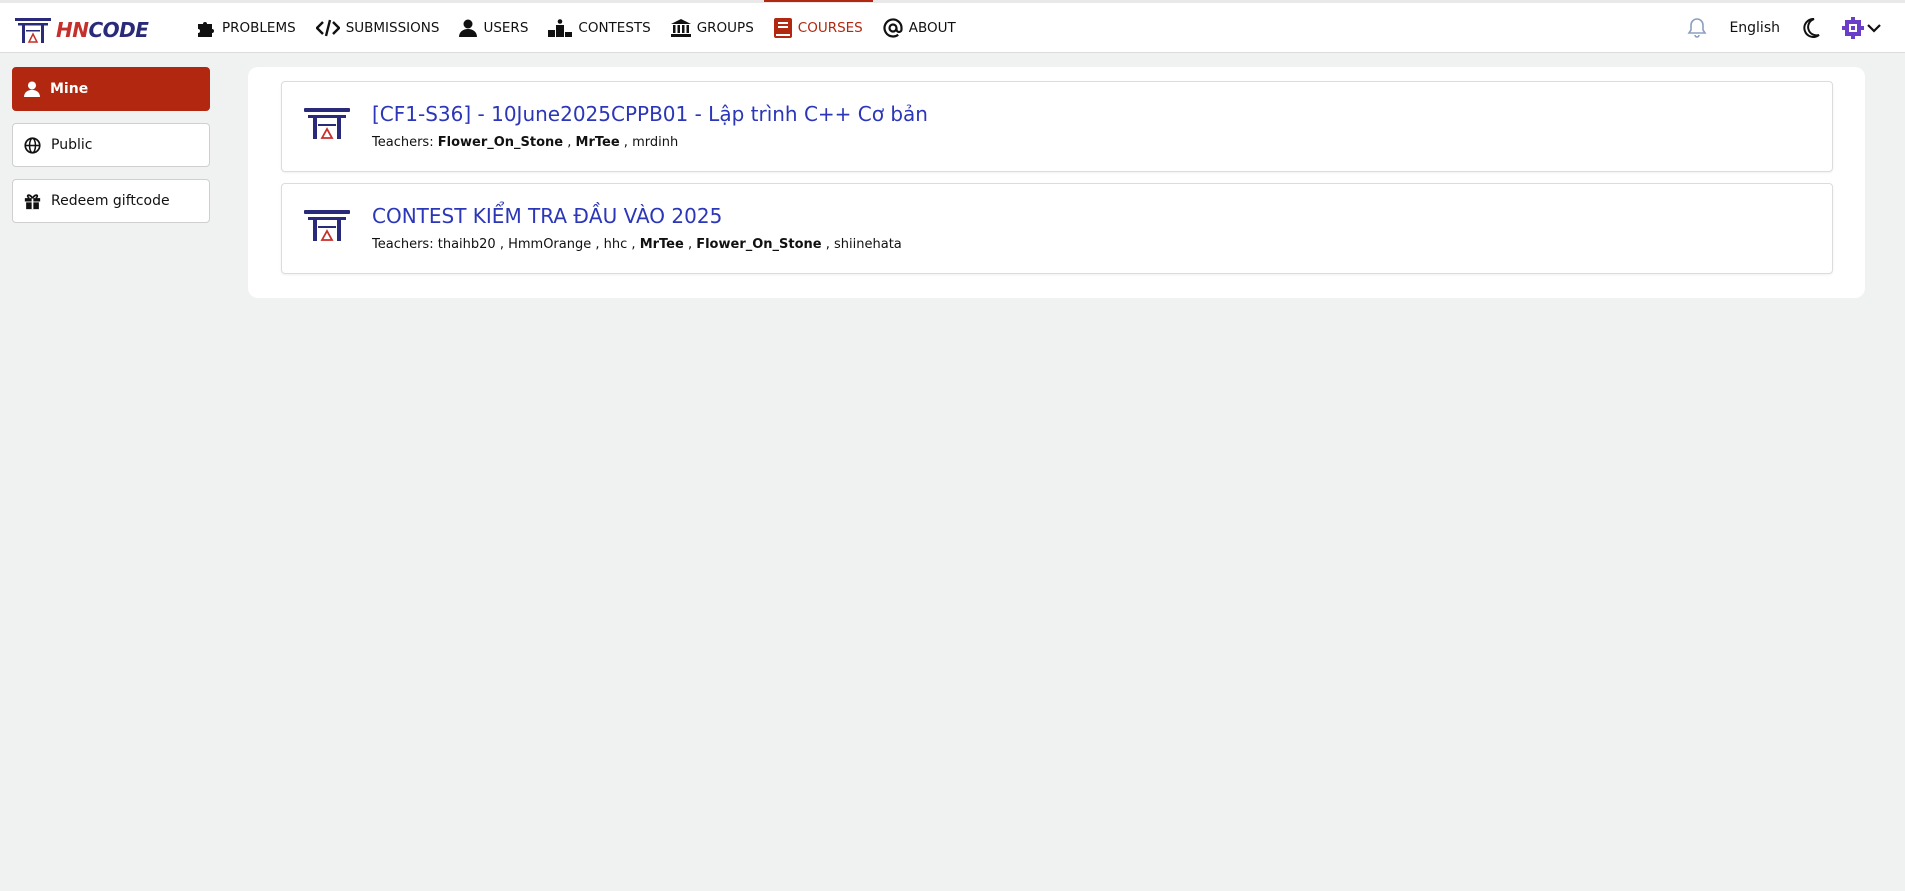  I want to click on nav-submissions: SUBMISSIONS, so click(378, 28).